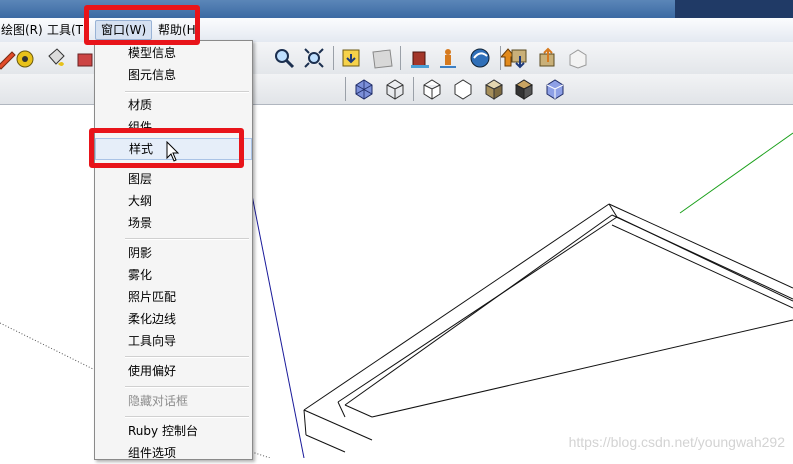  I want to click on building-icon, so click(420, 58).